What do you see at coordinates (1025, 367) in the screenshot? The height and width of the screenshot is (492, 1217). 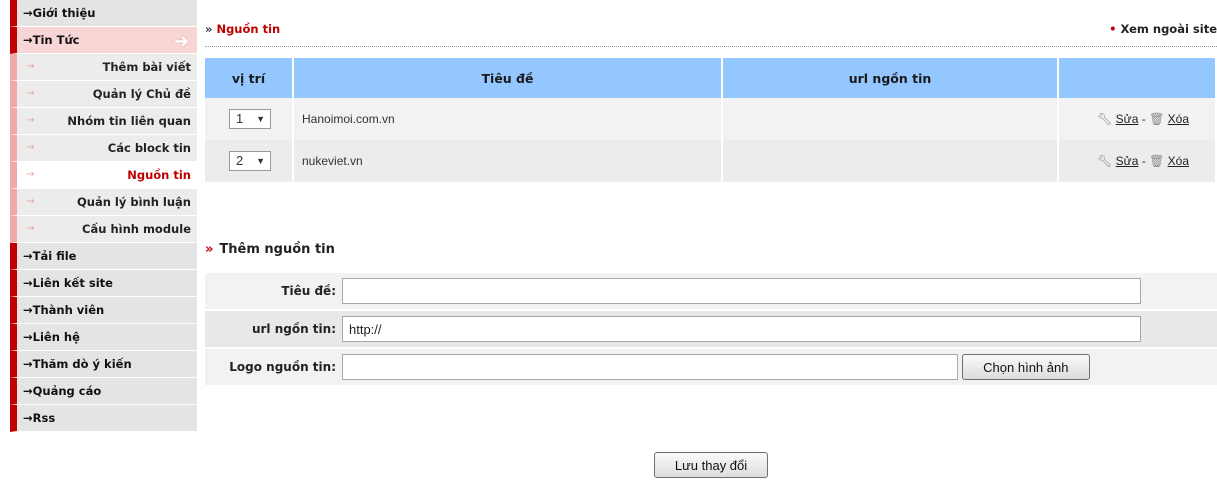 I see `choose-image-button: Chọn hình ảnh` at bounding box center [1025, 367].